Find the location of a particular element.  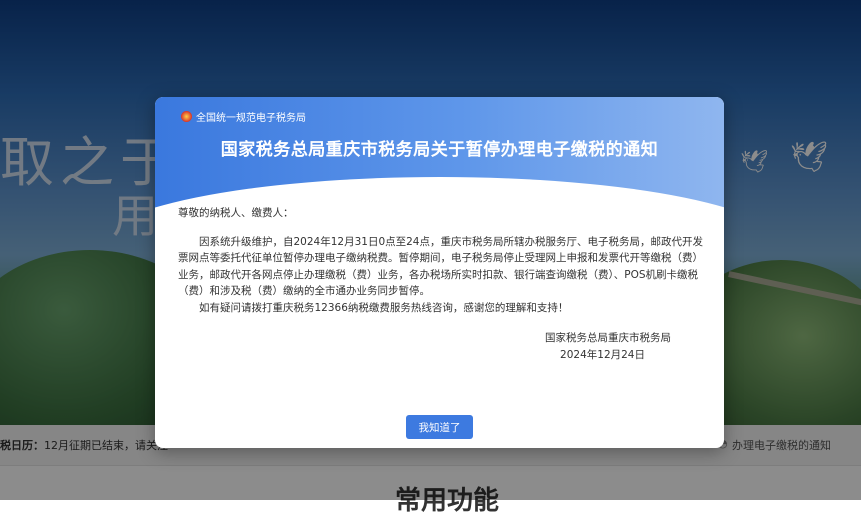

notice-paragraph-2: 如有疑问请拨打重庆税务12366纳税缴费服务热线咨询，感谢您的理解和支持！ is located at coordinates (384, 307).